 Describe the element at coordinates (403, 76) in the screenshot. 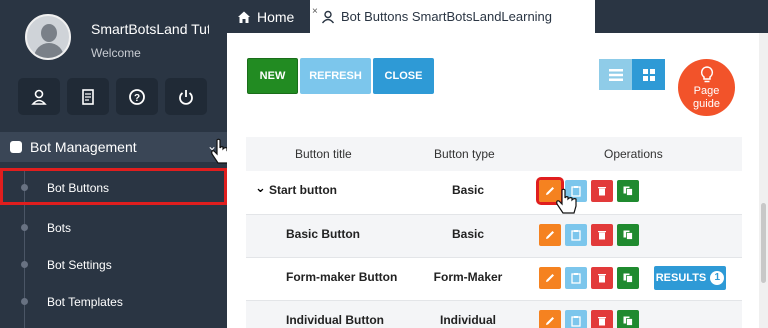

I see `close-button: CLOSE` at that location.